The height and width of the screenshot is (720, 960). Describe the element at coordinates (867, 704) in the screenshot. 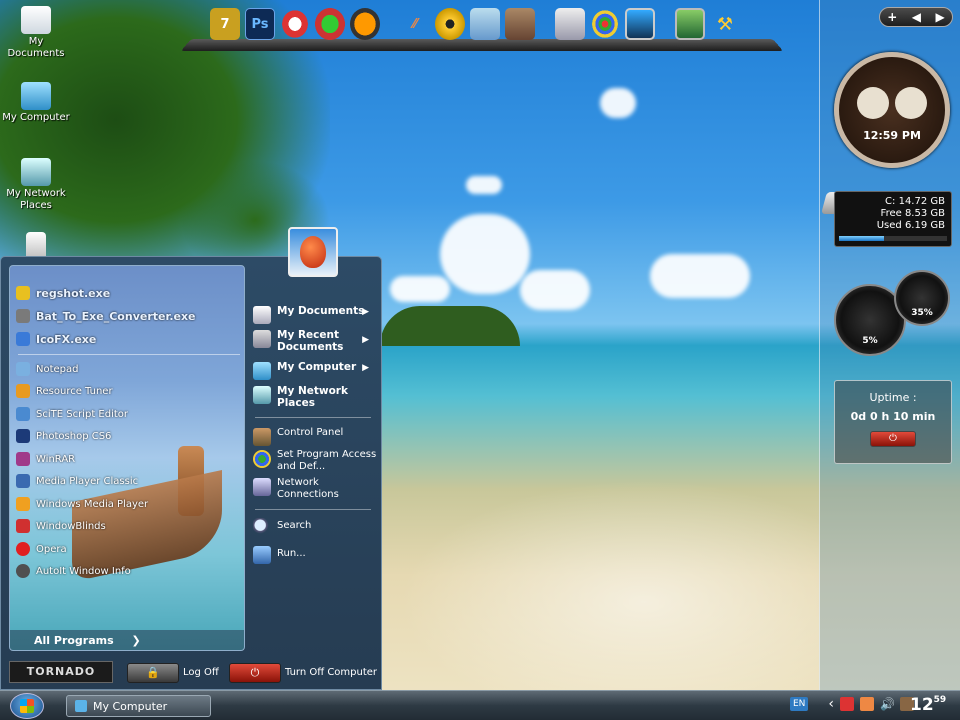

I see `app-tray-icon` at that location.